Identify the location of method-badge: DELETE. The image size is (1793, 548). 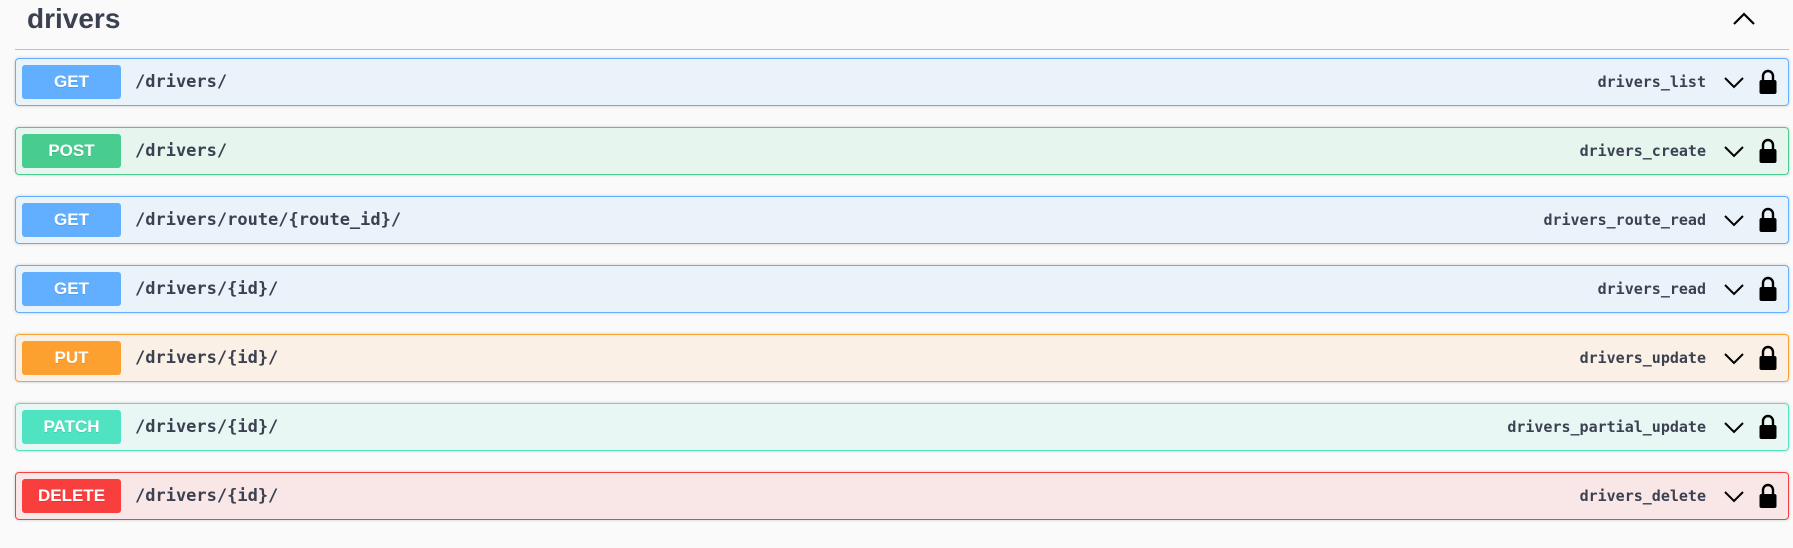
(71, 496).